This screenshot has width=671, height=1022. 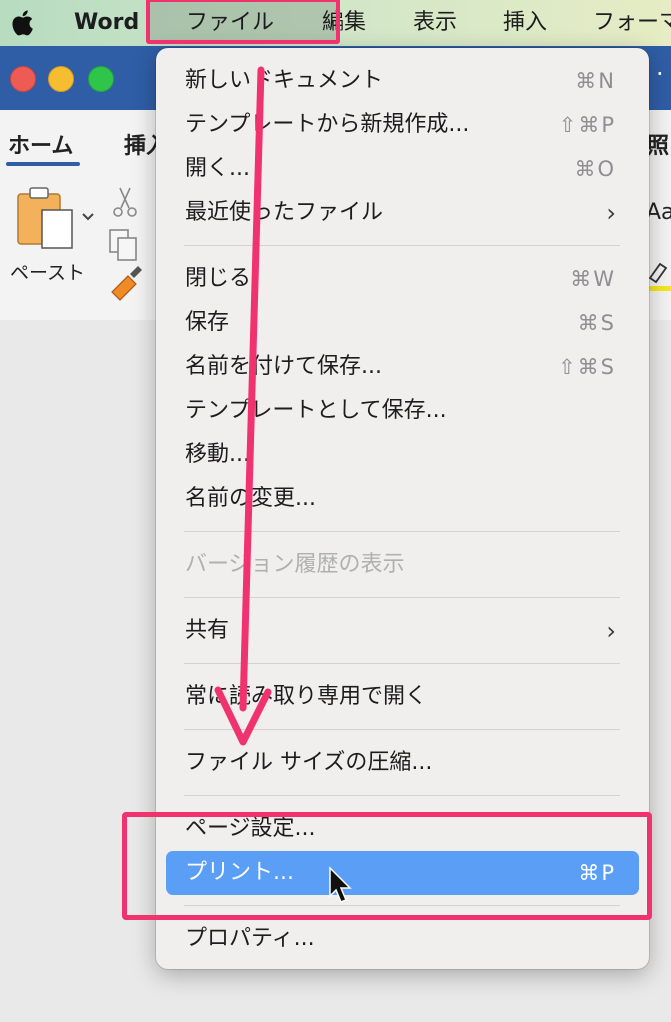 I want to click on menu-item-label: 保存, so click(x=207, y=322).